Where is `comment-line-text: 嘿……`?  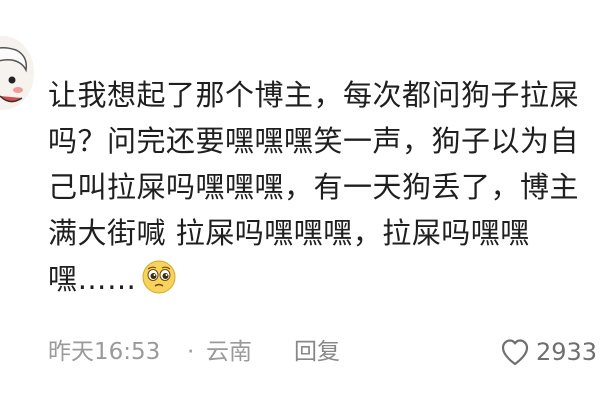 comment-line-text: 嘿…… is located at coordinates (92, 279).